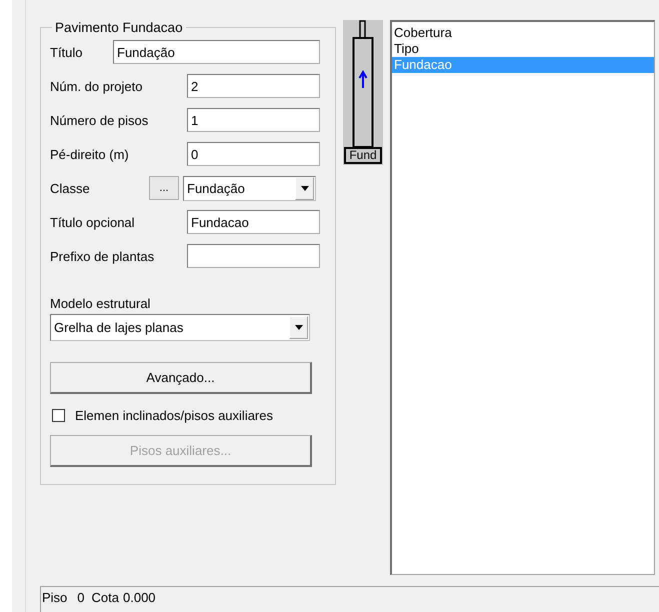  What do you see at coordinates (523, 33) in the screenshot?
I see `floor-item: Cobertura` at bounding box center [523, 33].